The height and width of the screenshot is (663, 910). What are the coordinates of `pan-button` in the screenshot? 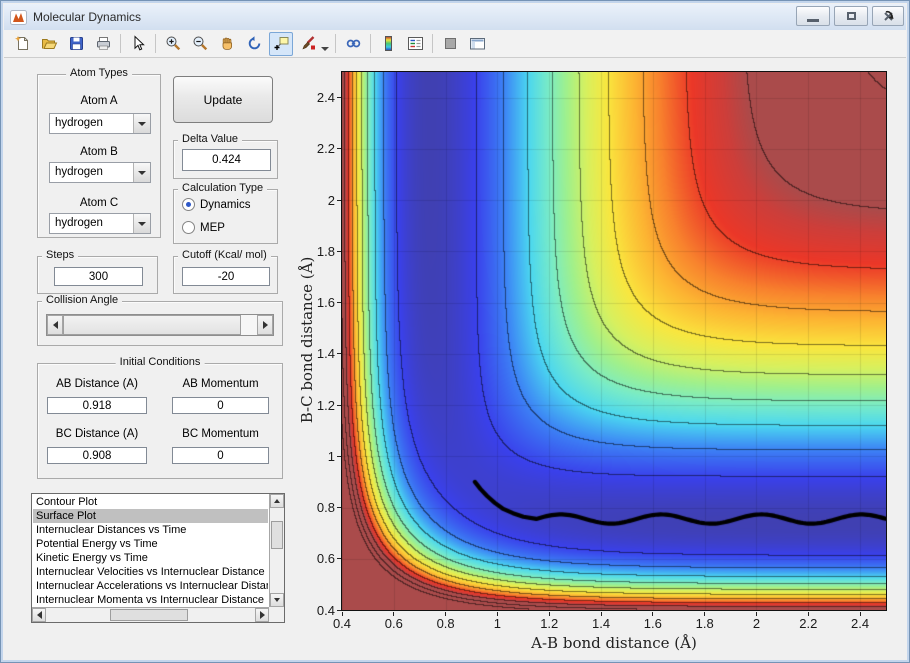 It's located at (227, 44).